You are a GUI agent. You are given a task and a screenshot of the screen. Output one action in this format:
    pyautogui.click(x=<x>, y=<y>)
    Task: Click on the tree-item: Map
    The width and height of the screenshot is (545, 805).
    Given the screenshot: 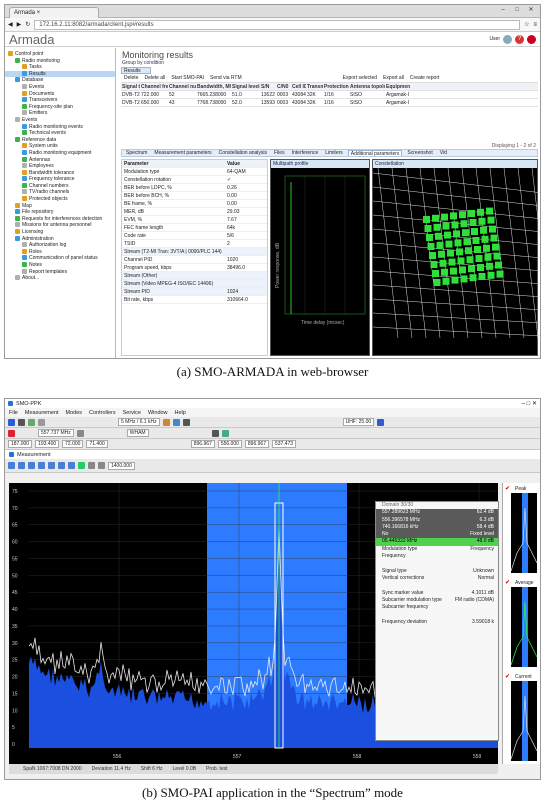 What is the action you would take?
    pyautogui.click(x=60, y=206)
    